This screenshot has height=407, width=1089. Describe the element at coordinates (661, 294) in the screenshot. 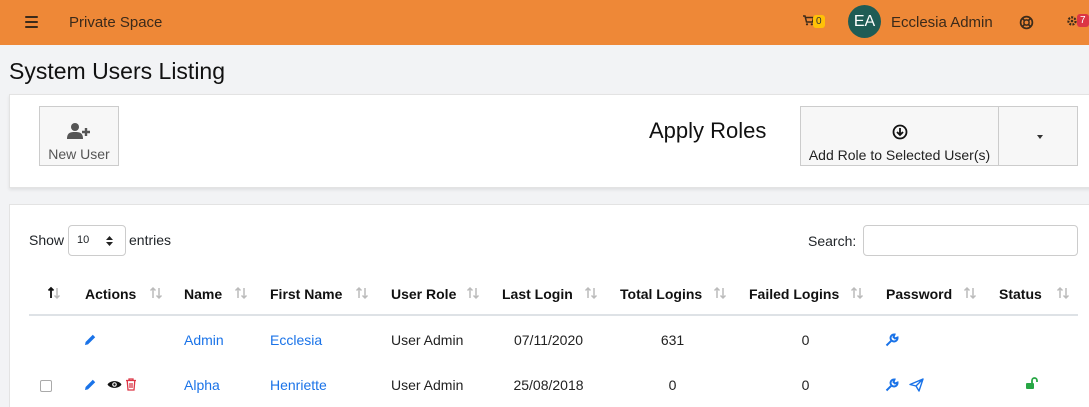

I see `column-header-total-logins: Total Logins` at that location.